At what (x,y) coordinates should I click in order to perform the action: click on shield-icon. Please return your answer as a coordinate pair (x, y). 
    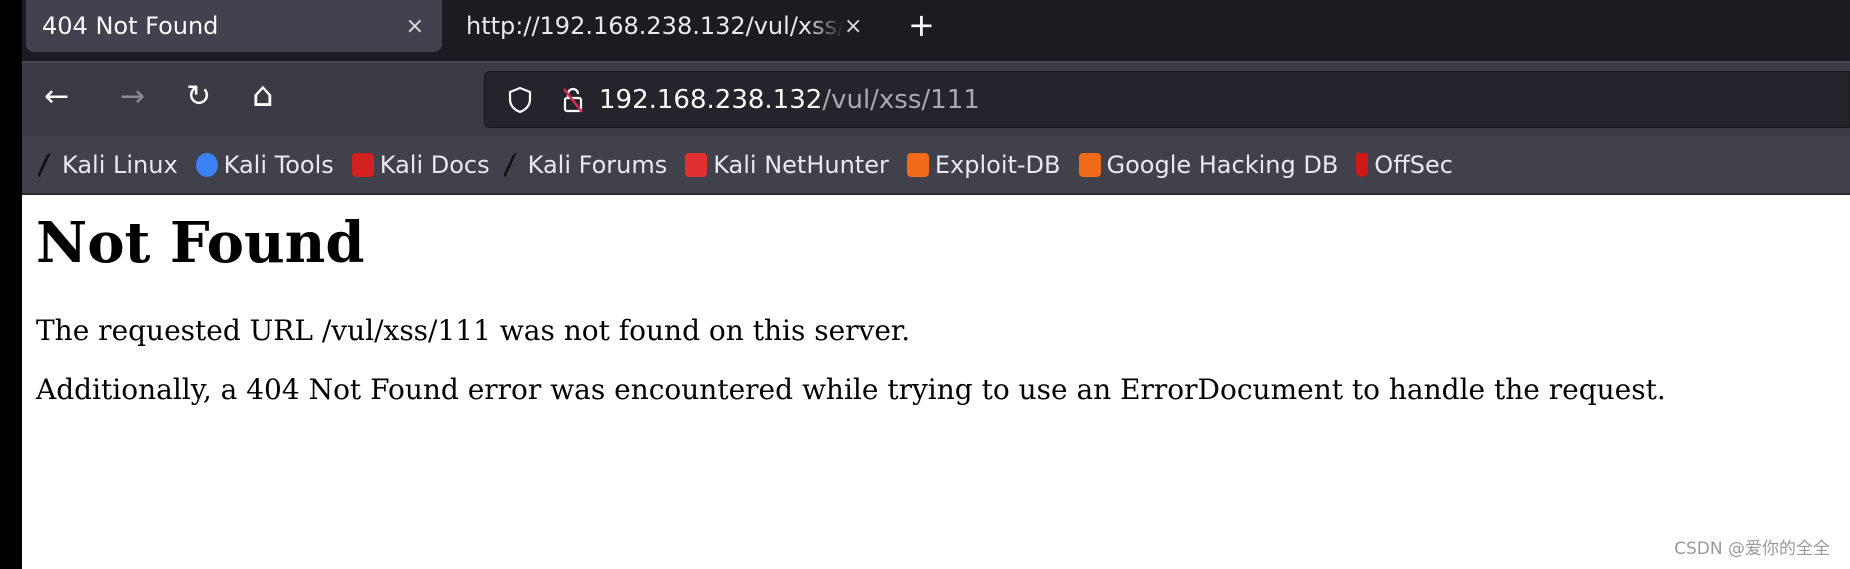
    Looking at the image, I should click on (520, 100).